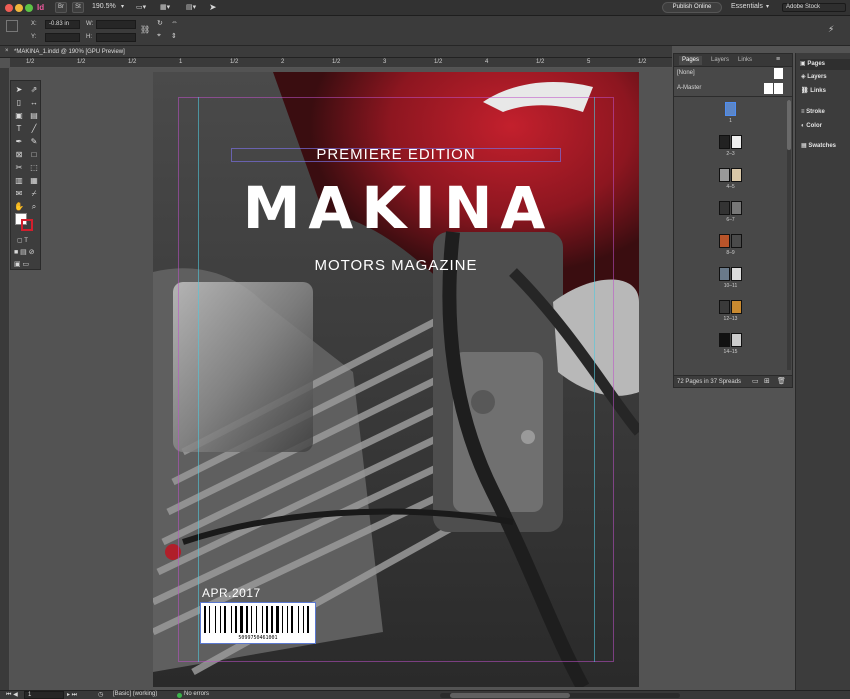 This screenshot has width=850, height=699. Describe the element at coordinates (100, 694) in the screenshot. I see `preflight-menu-icon: ◷` at that location.